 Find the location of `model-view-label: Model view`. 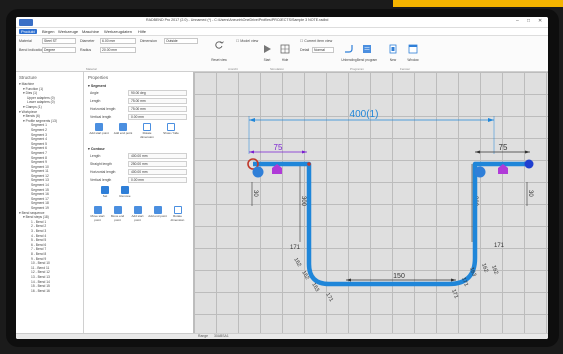

model-view-label: Model view is located at coordinates (249, 41).